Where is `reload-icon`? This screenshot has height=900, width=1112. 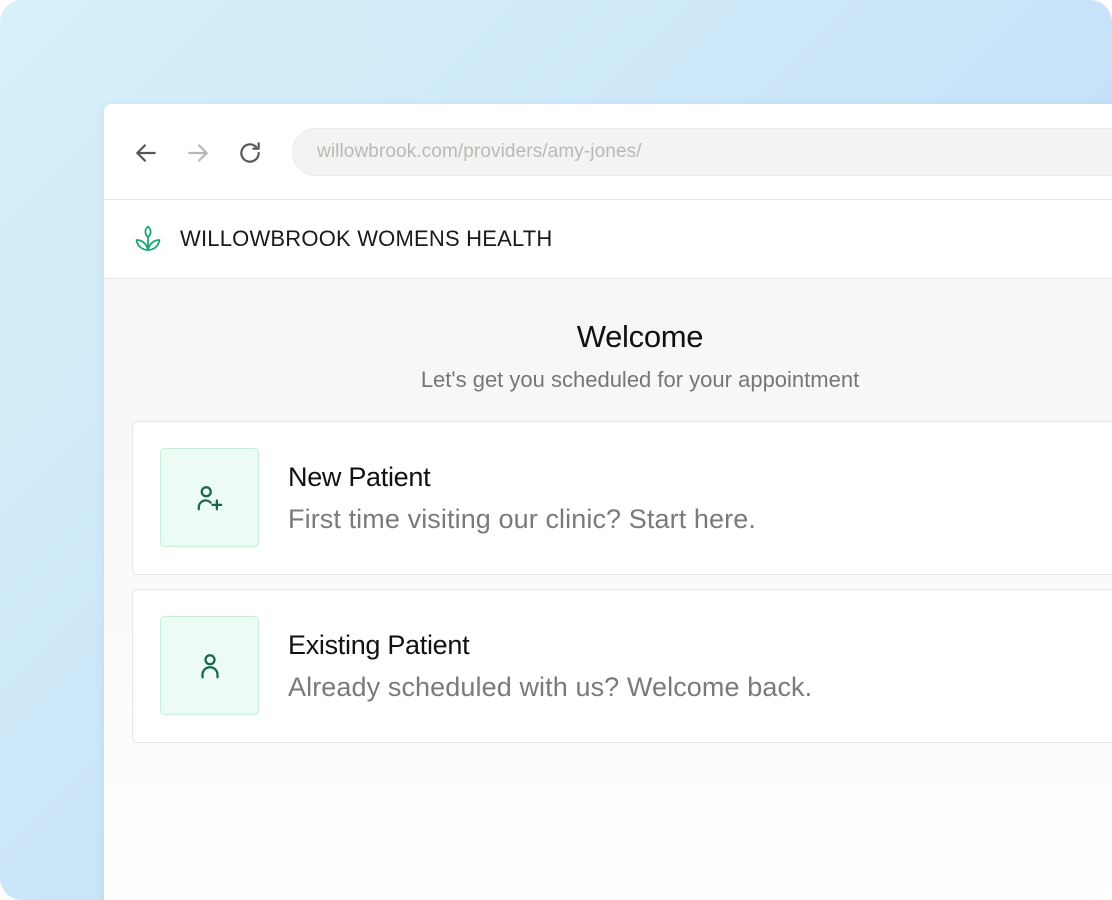 reload-icon is located at coordinates (250, 152).